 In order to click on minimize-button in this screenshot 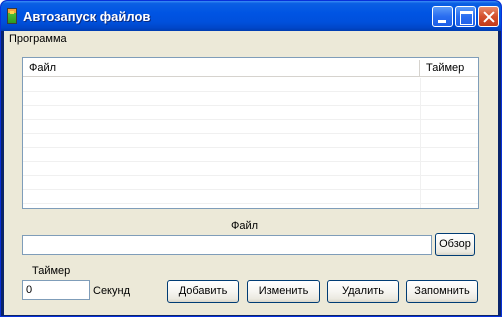, I will do `click(442, 16)`.